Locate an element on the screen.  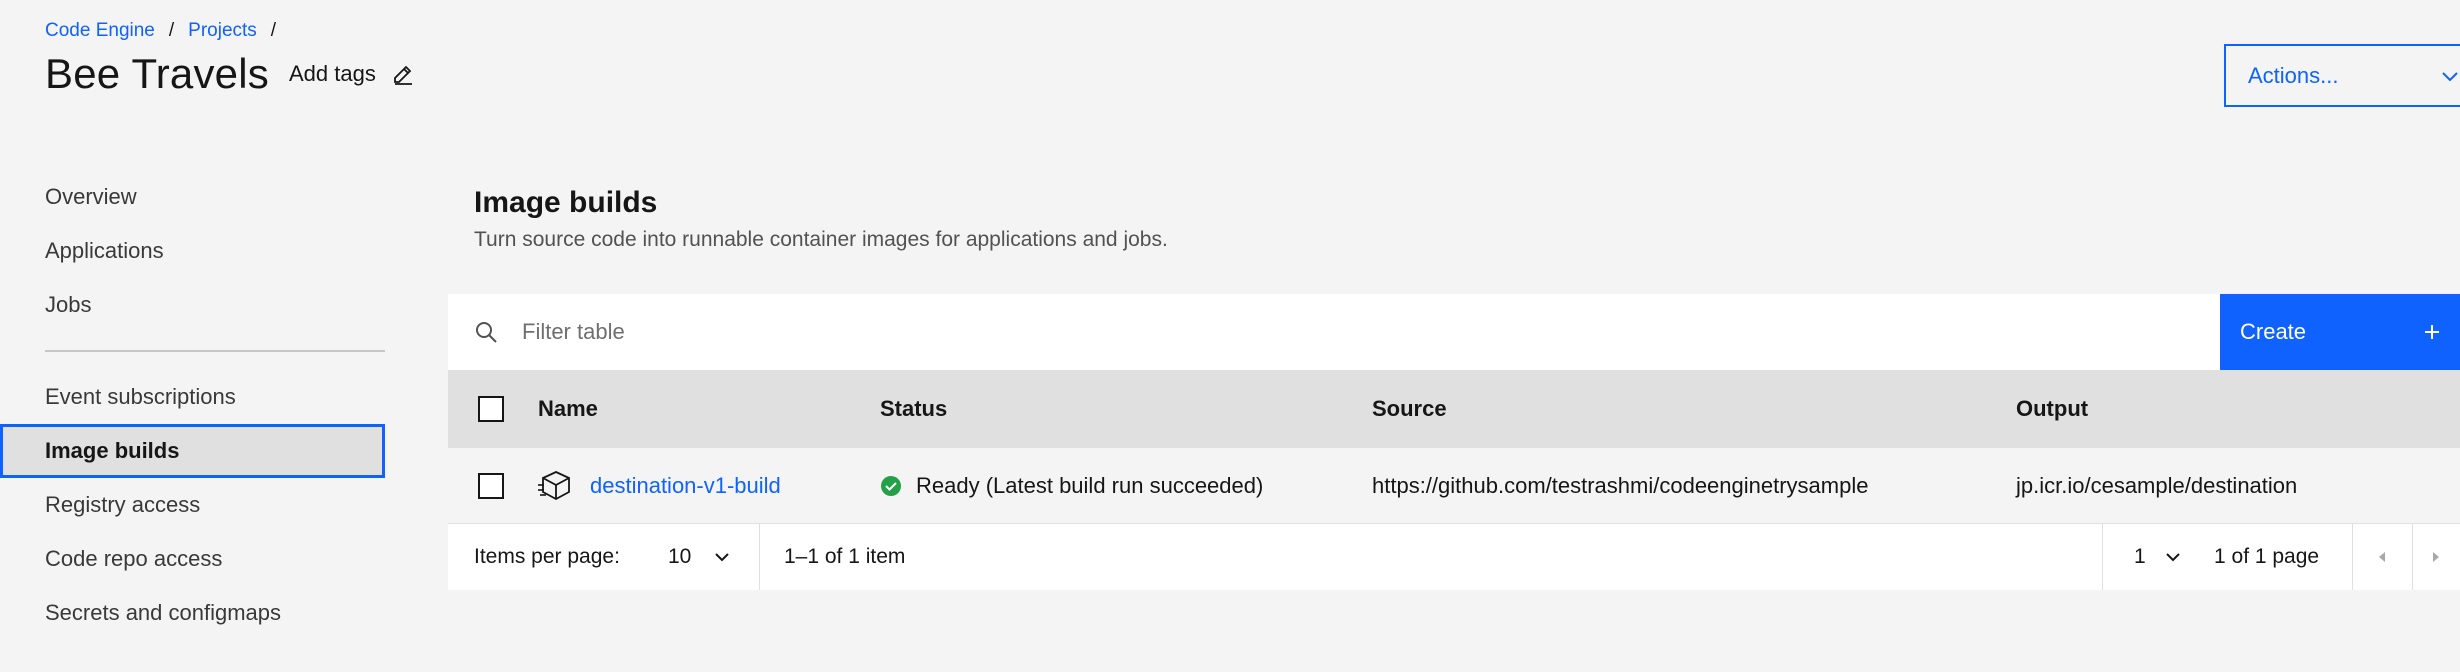
caret-right-icon is located at coordinates (2436, 557).